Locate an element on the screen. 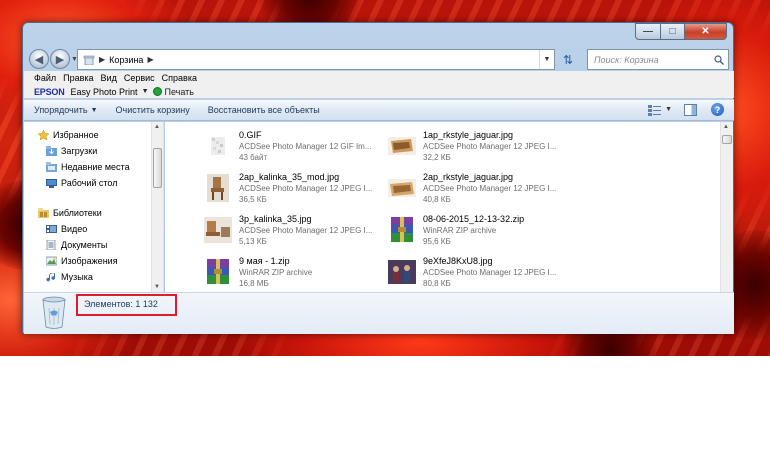  sidebar-item-video: Видео is located at coordinates (66, 229).